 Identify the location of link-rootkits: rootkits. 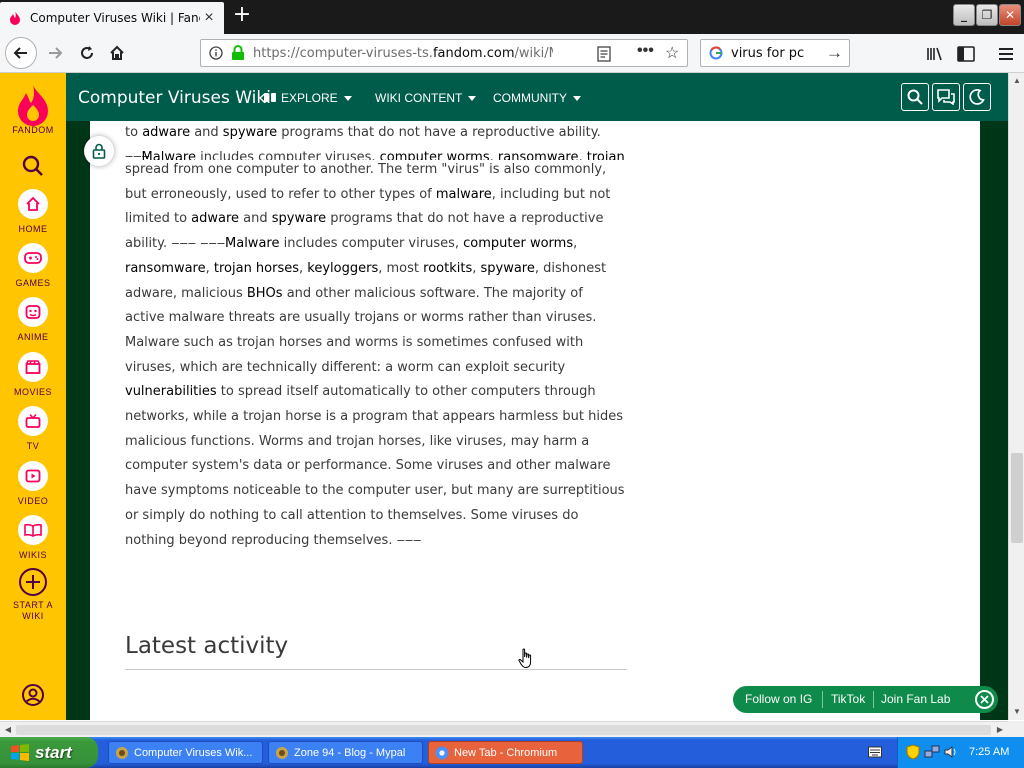
(447, 268).